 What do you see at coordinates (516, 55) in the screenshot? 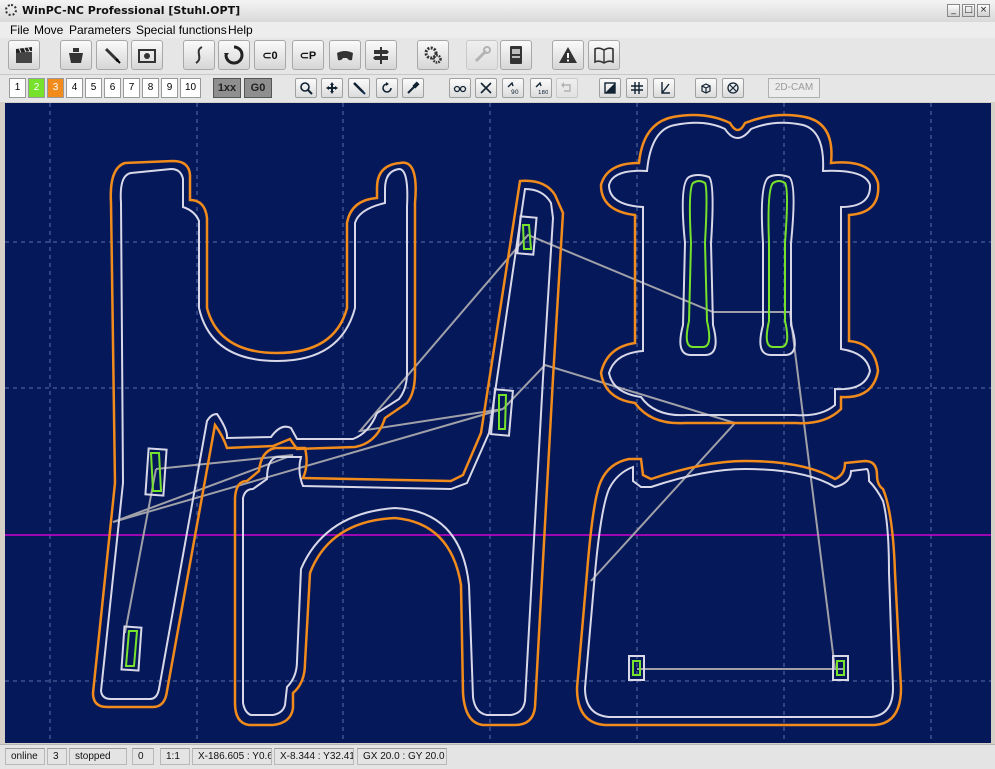
I see `machine-icon` at bounding box center [516, 55].